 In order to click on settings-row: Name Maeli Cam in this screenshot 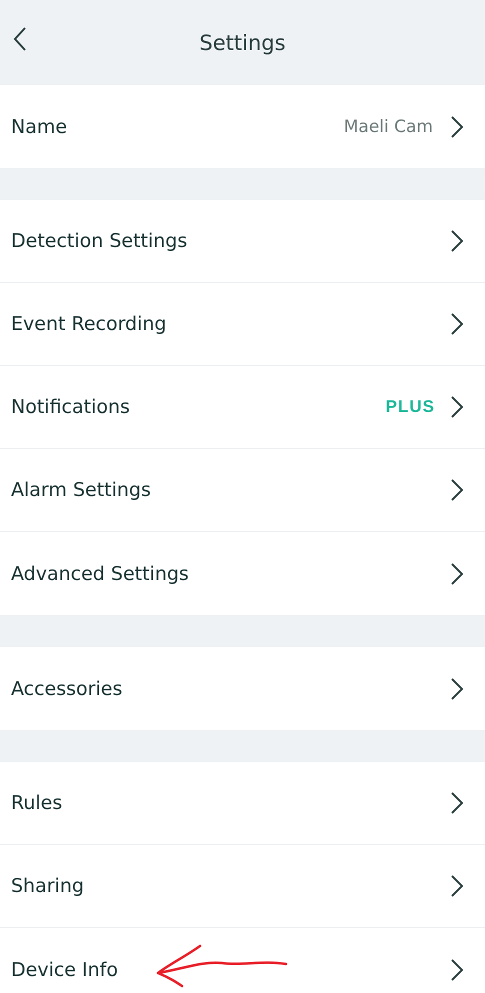, I will do `click(242, 126)`.